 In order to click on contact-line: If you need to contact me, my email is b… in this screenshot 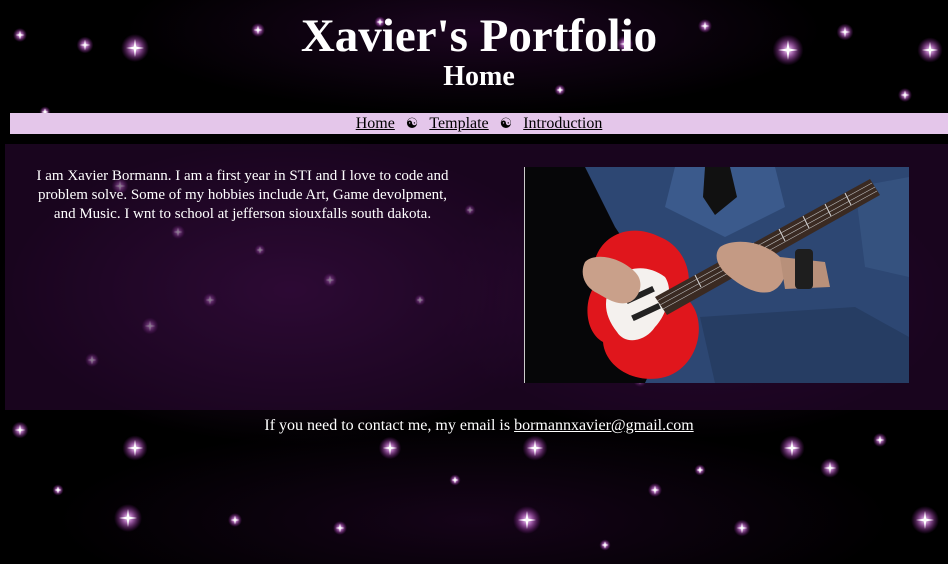, I will do `click(474, 425)`.